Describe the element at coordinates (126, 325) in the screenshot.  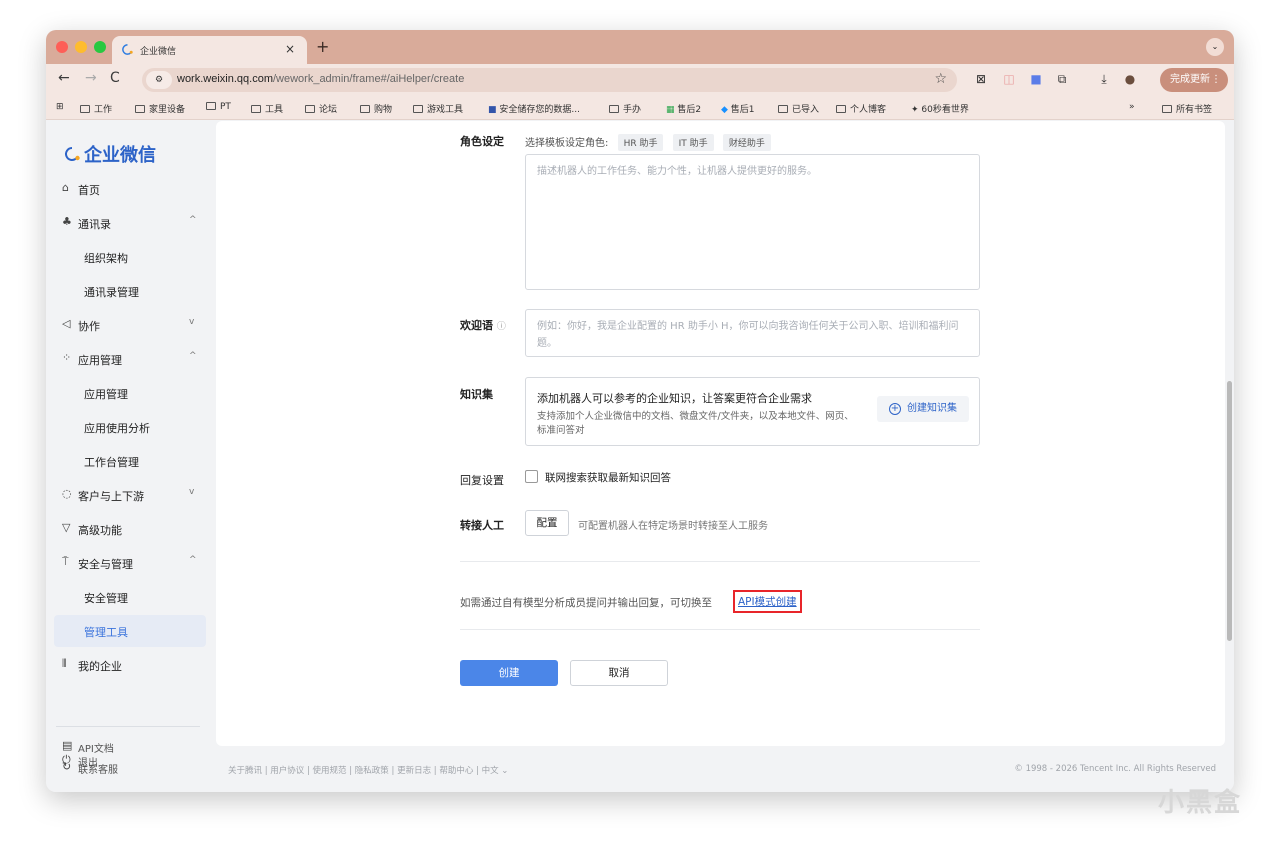
I see `sidebar-item-collaboration: ◁ 协作 v` at that location.